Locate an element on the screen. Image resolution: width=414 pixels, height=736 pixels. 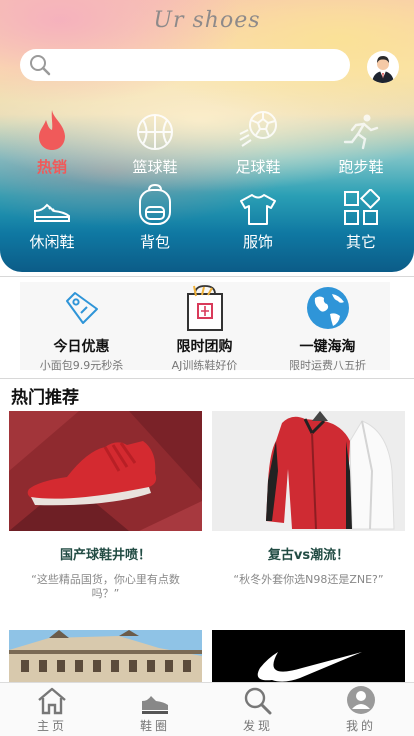
card-description: “秋冬外套你选N98还是ZNE?” is located at coordinates (308, 579).